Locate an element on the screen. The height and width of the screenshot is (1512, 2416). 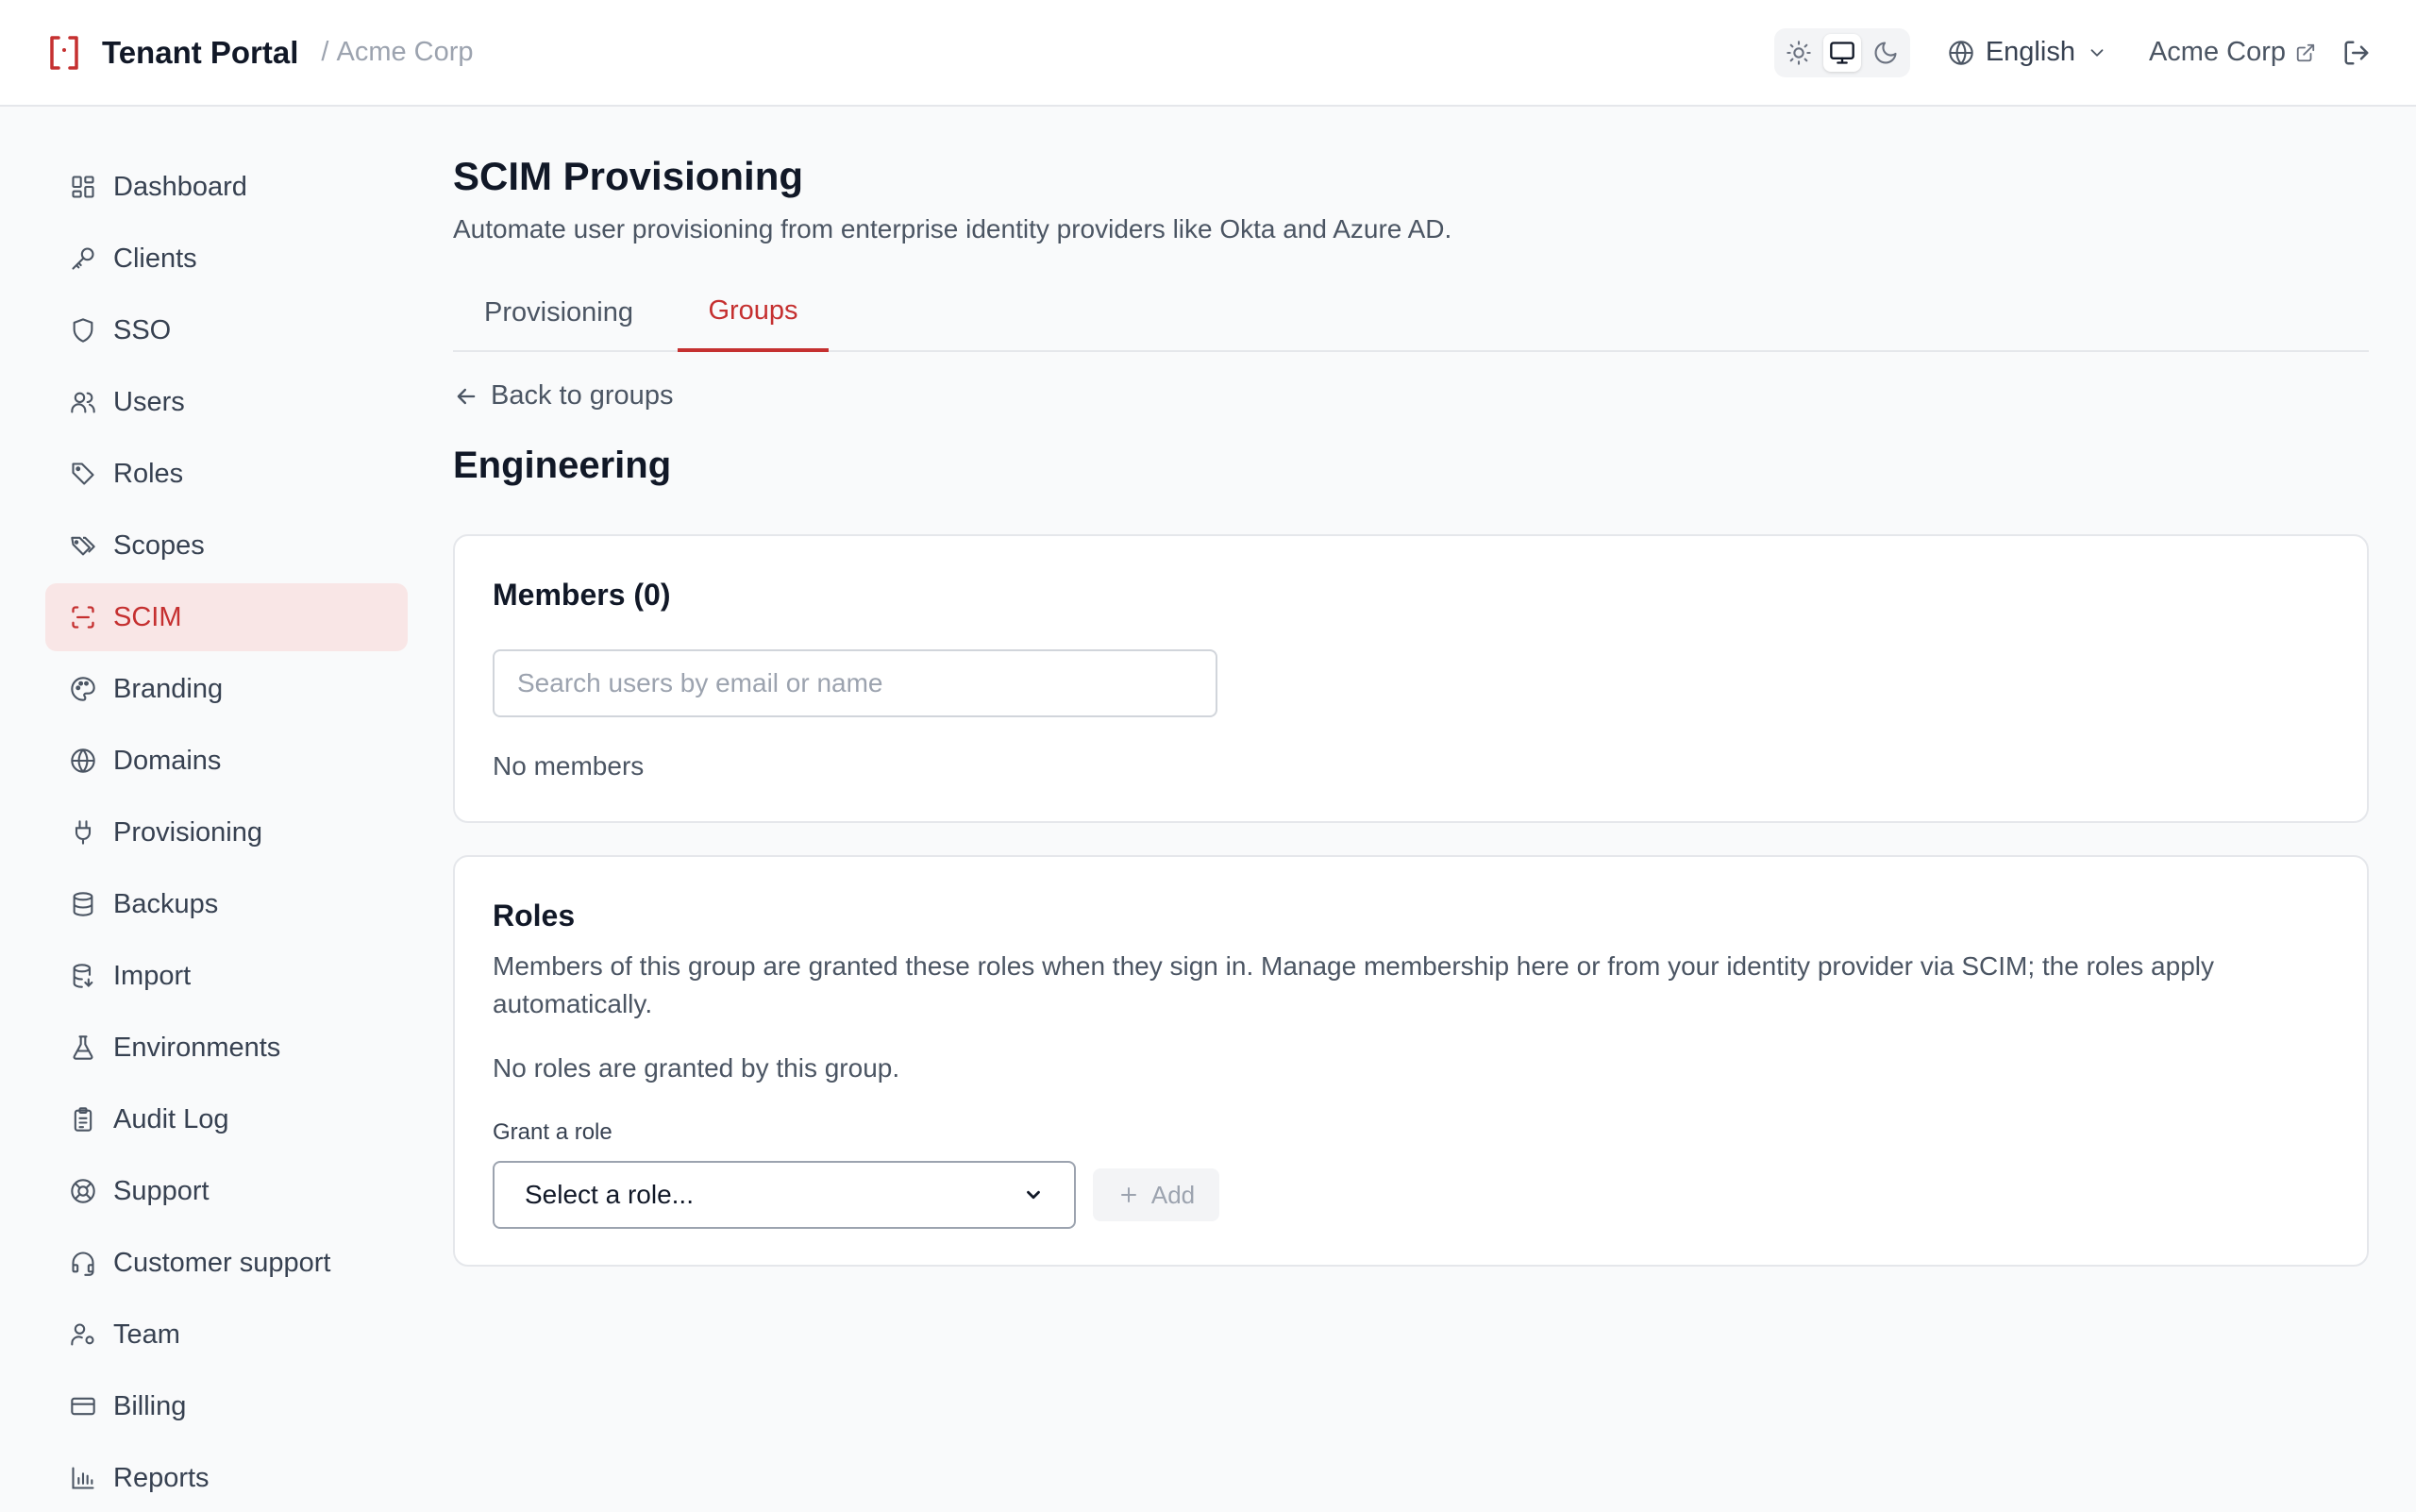
key-icon is located at coordinates (83, 258).